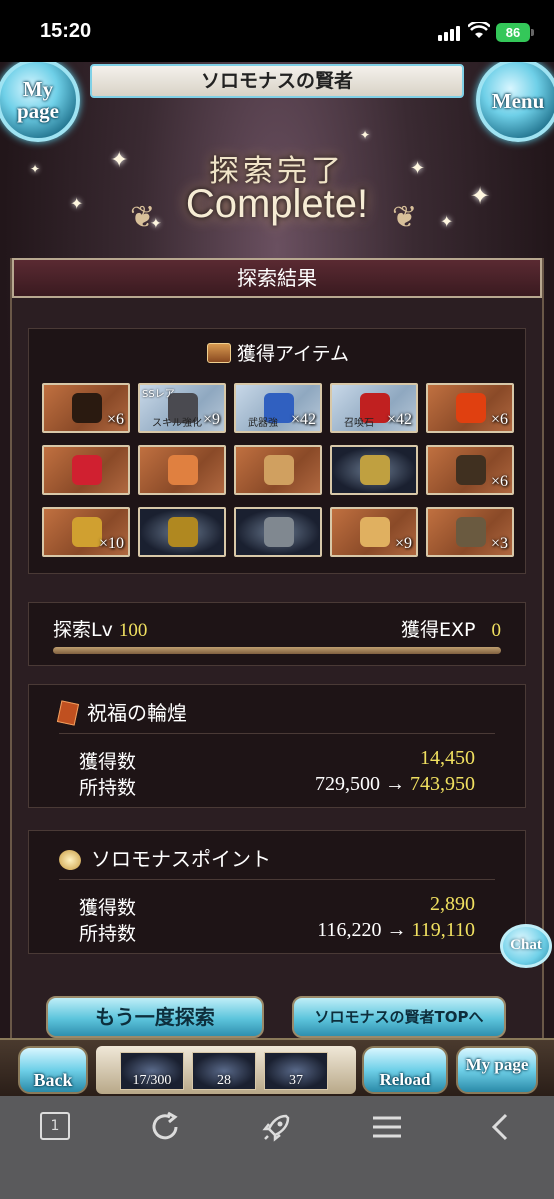 Image resolution: width=554 pixels, height=1199 pixels. I want to click on results-header: 探索結果, so click(277, 278).